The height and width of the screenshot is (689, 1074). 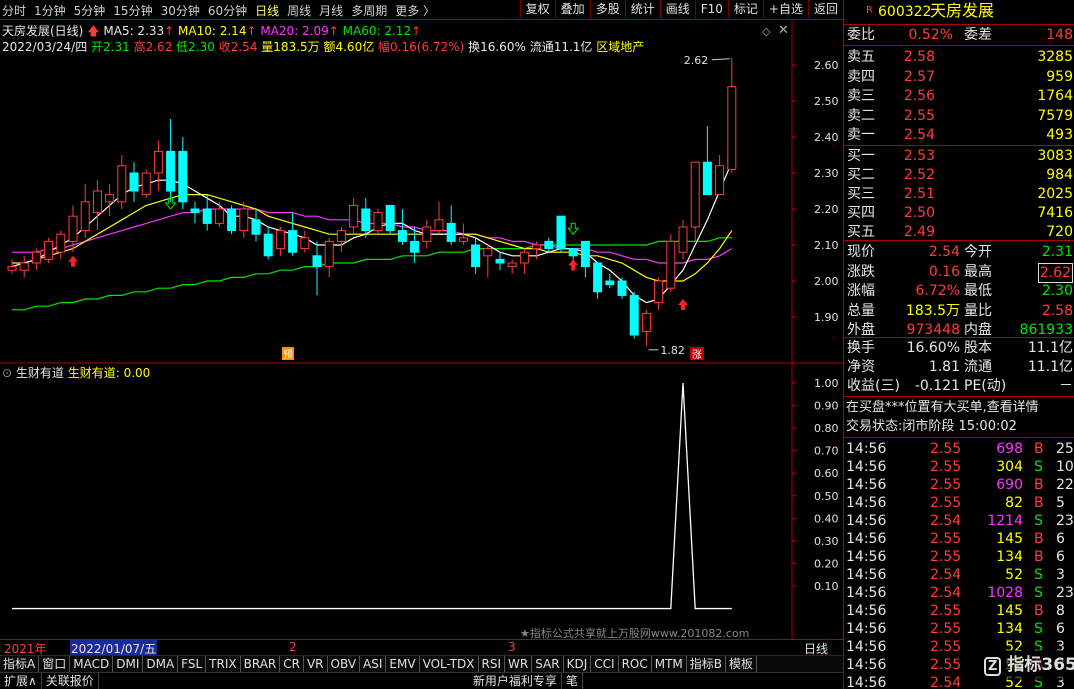 I want to click on tick-count: 6, so click(x=1060, y=629).